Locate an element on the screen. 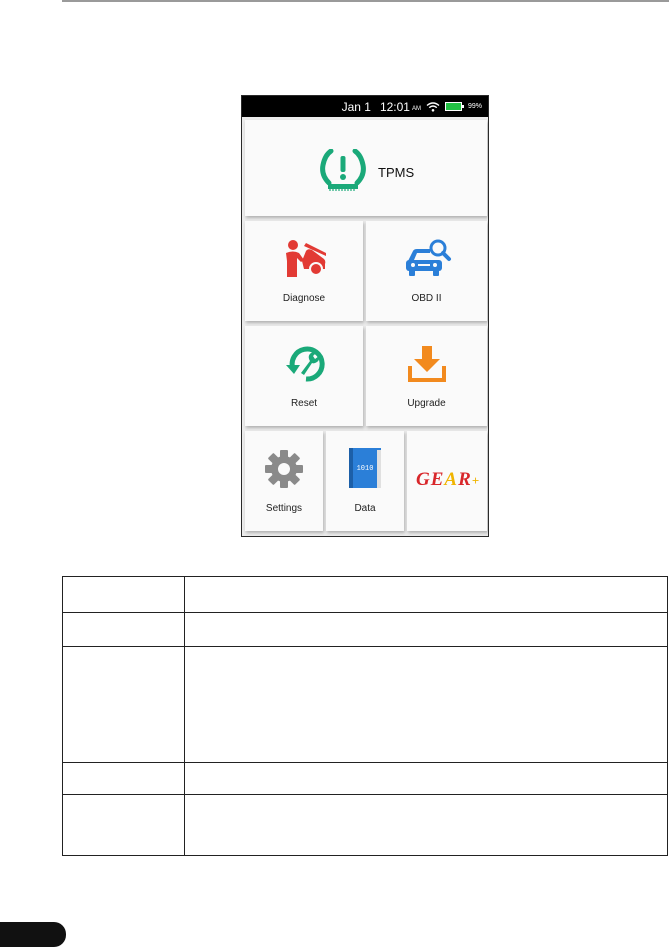 This screenshot has height=947, width=669. svg-text: 1010 is located at coordinates (365, 469).